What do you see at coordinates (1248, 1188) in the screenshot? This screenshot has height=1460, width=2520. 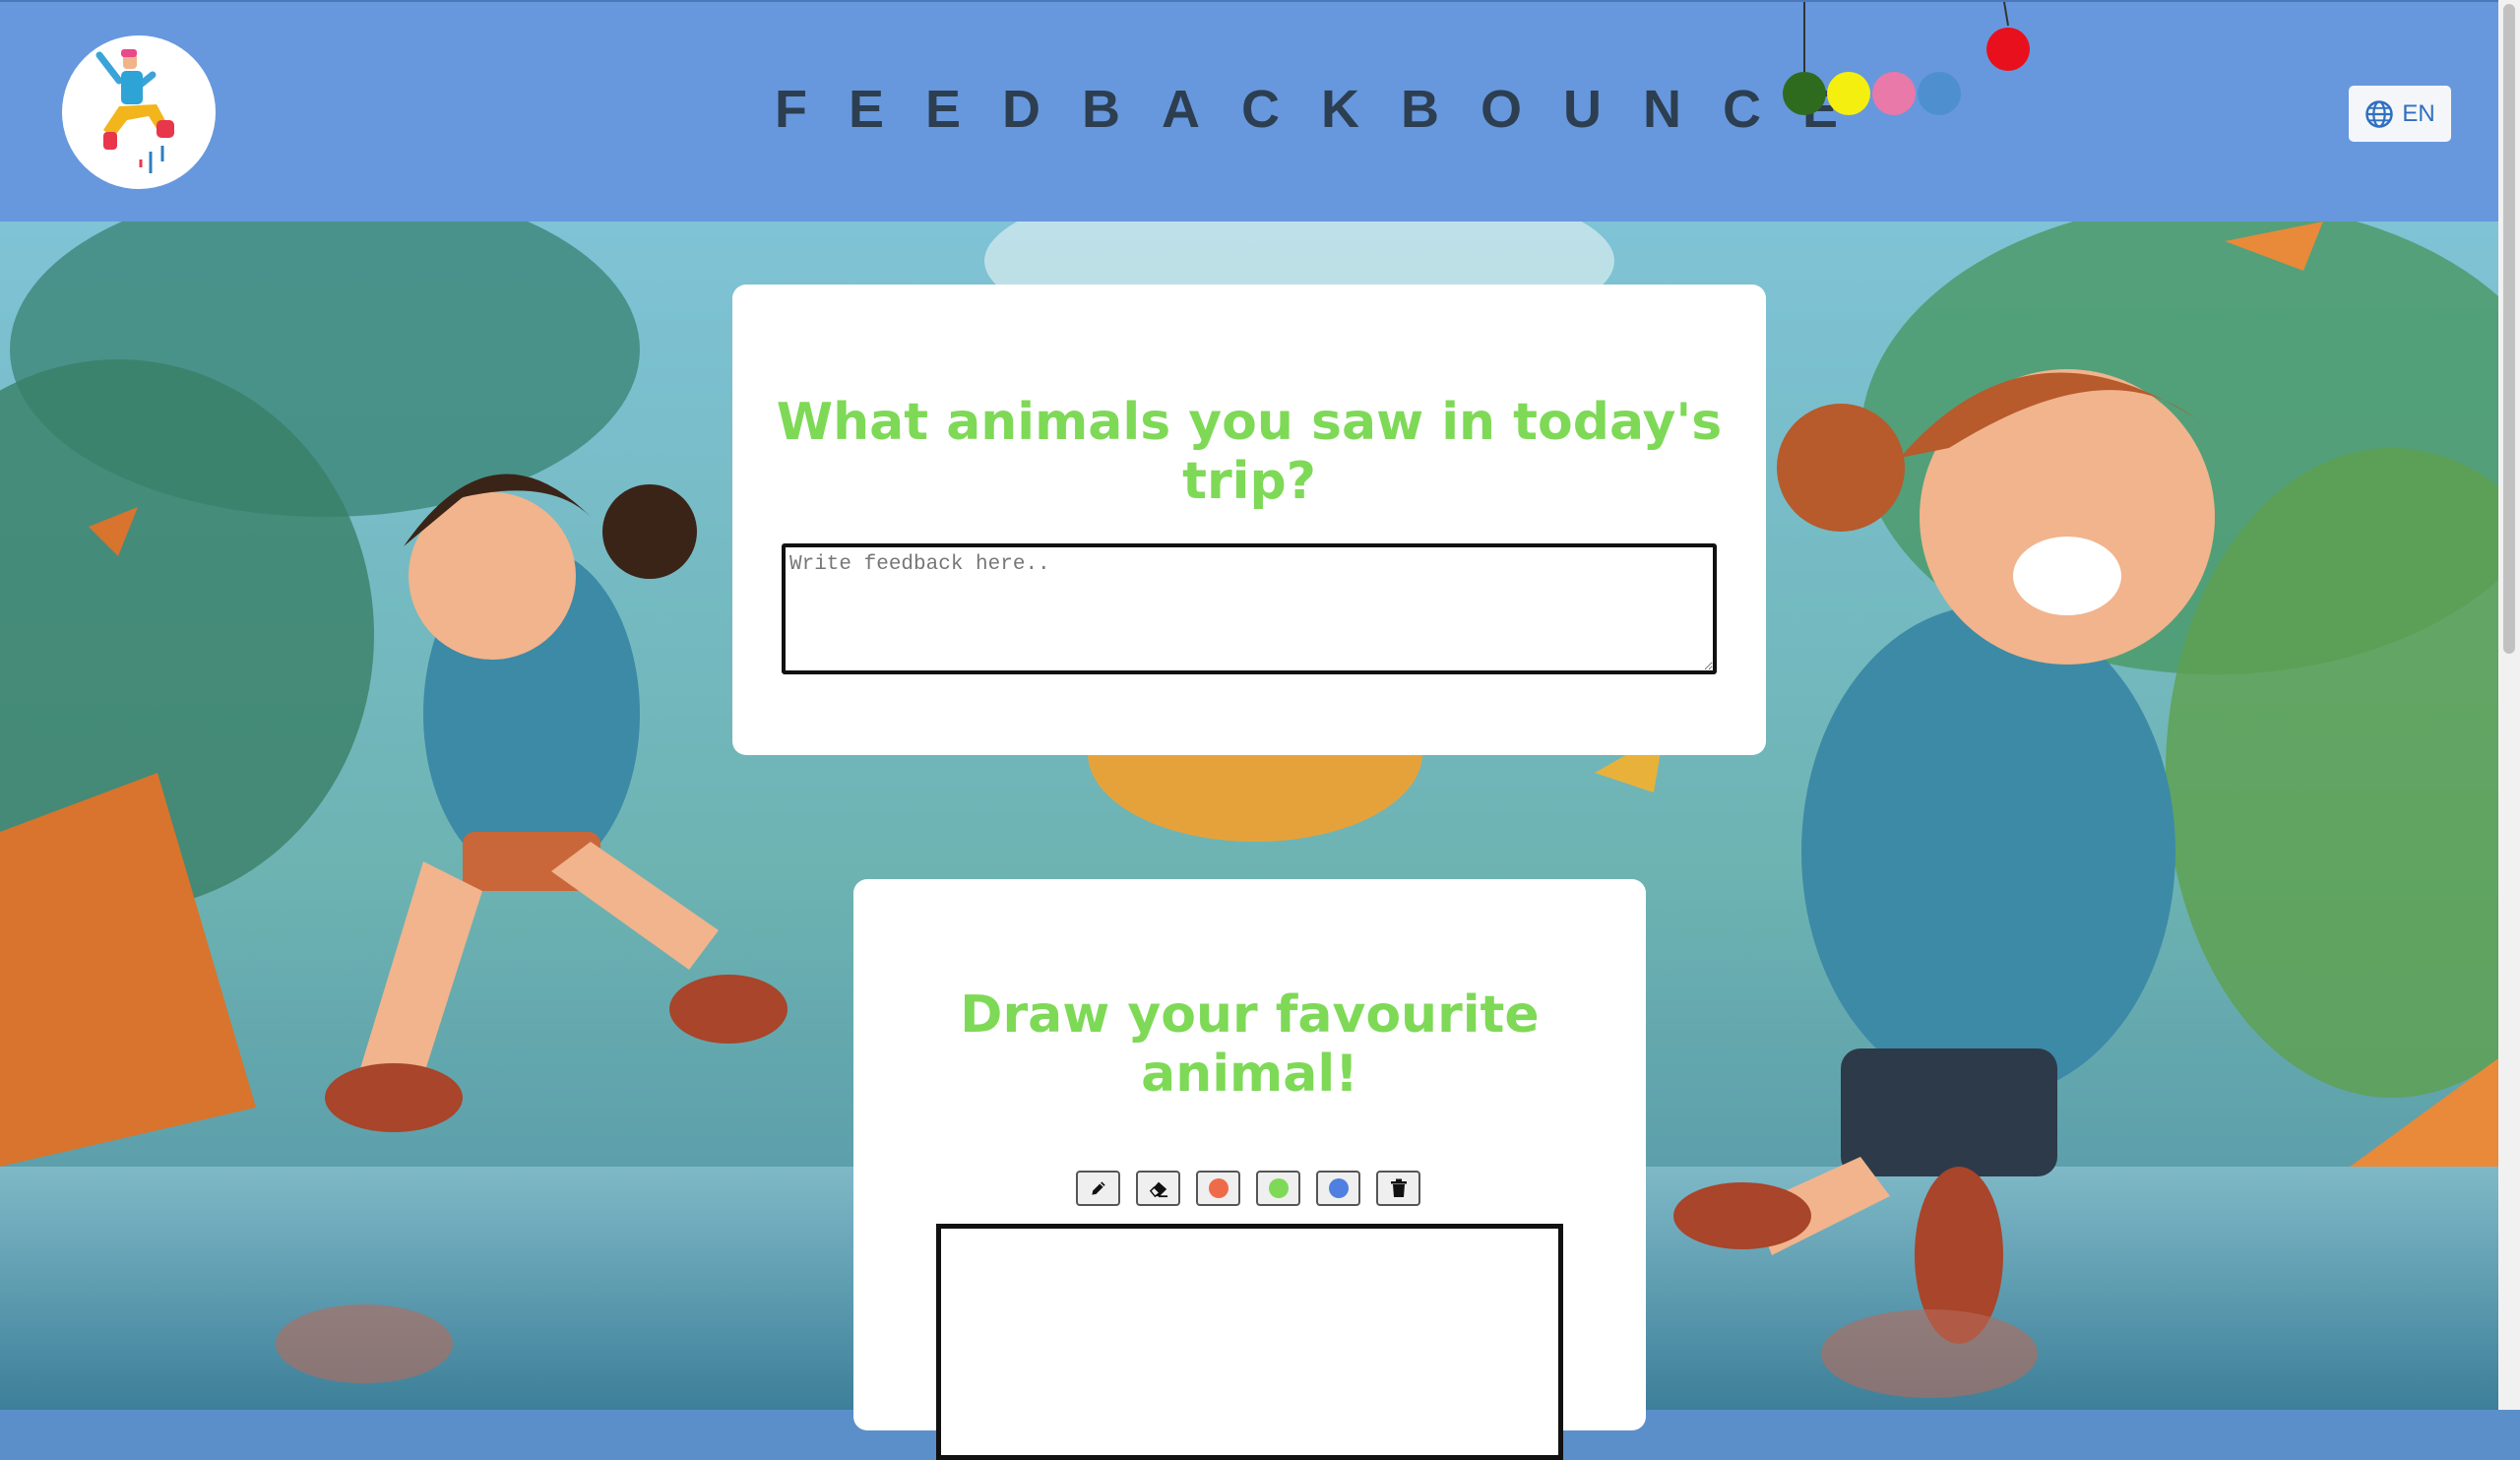 I see `drawing-toolbar` at bounding box center [1248, 1188].